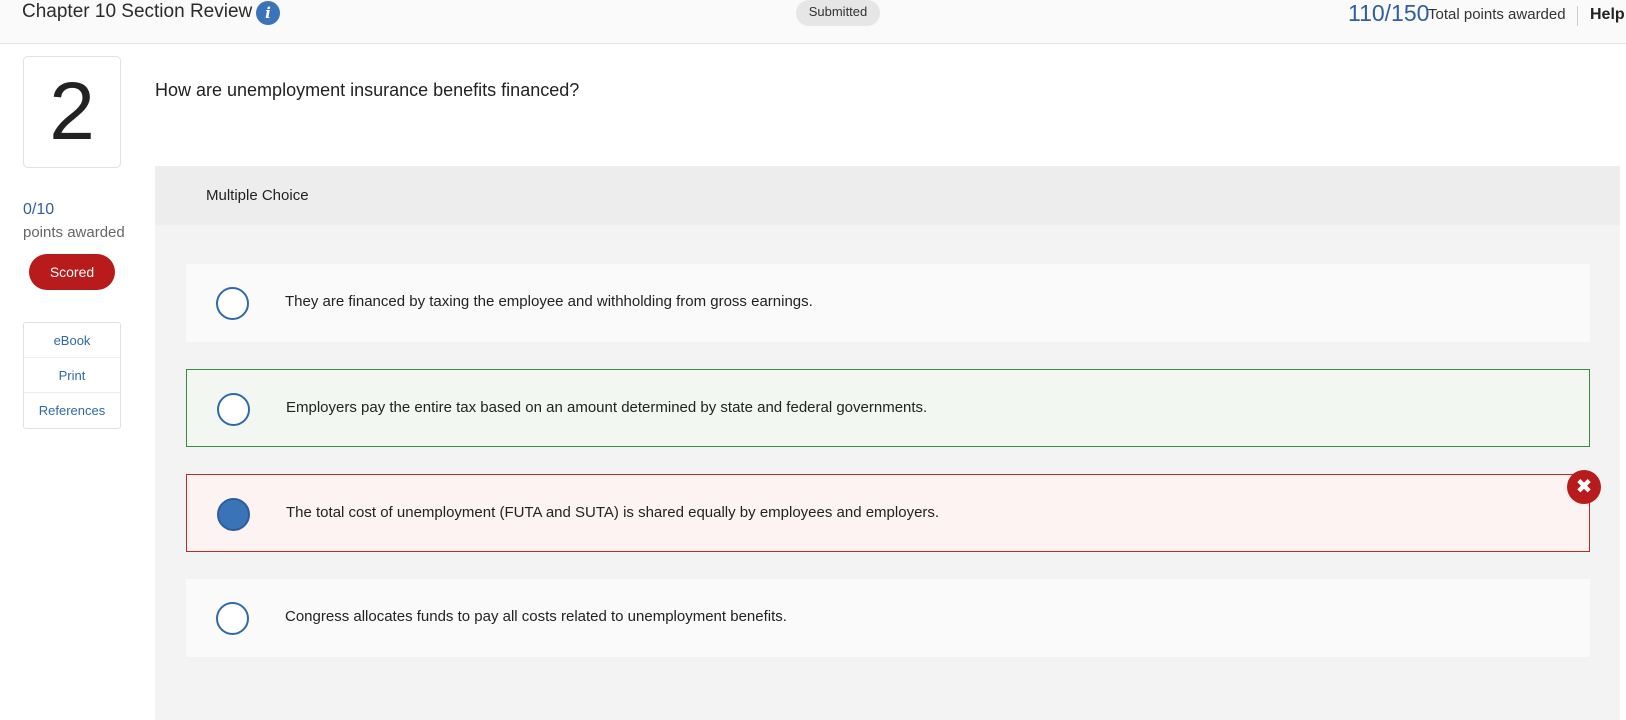  Describe the element at coordinates (74, 232) in the screenshot. I see `question-points-label: points awarded` at that location.